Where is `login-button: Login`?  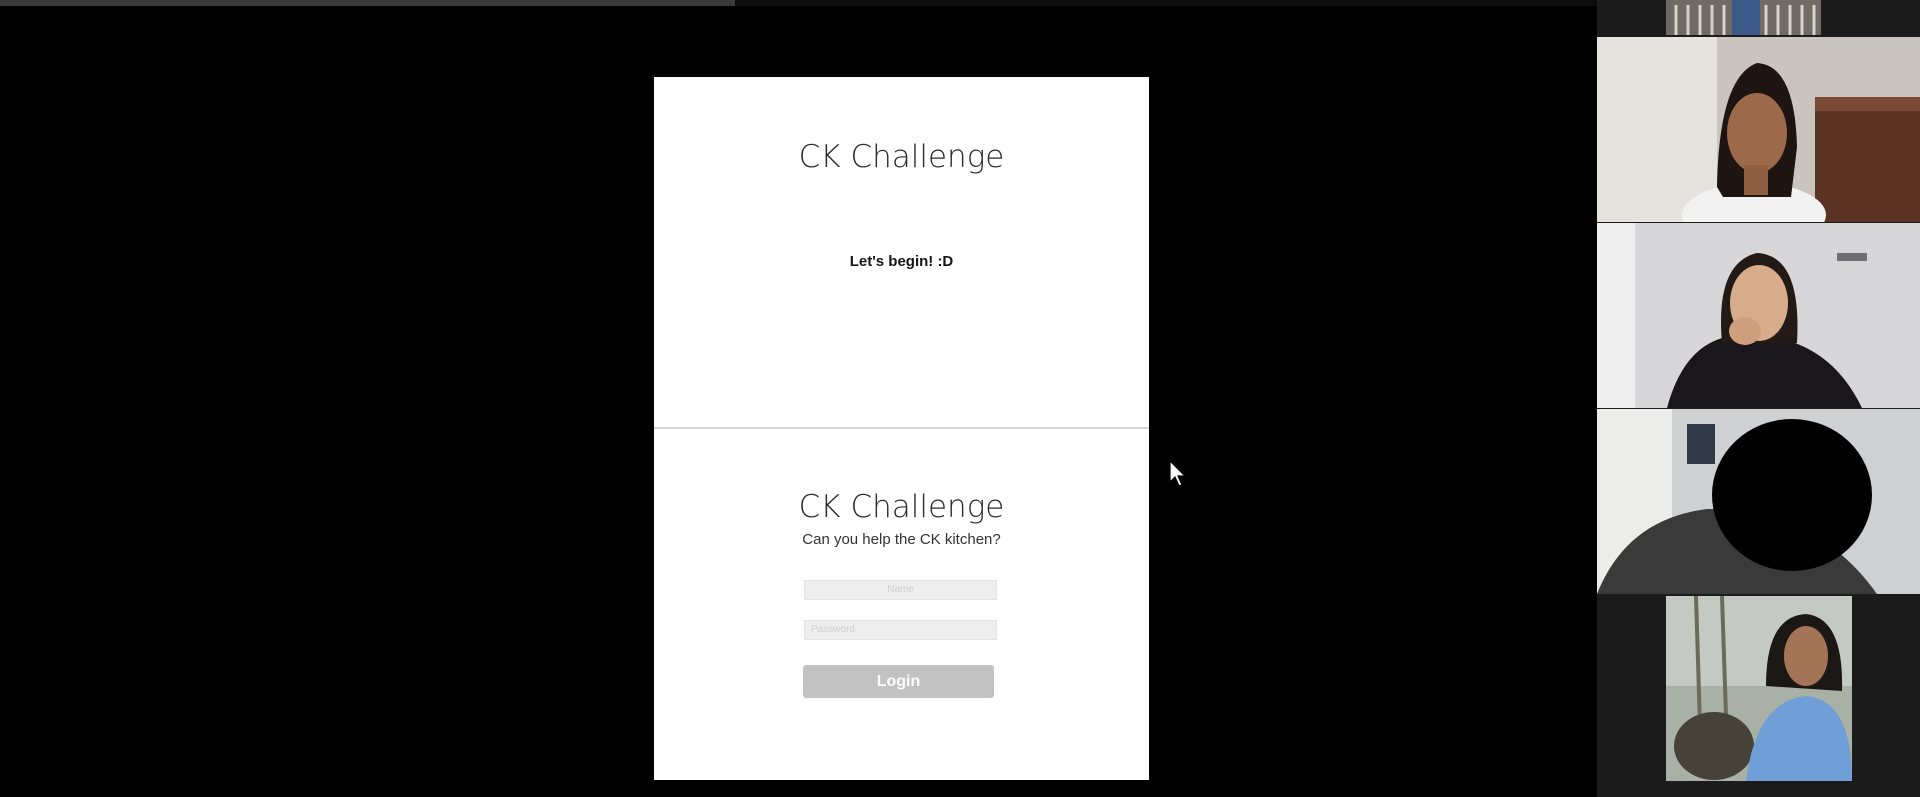 login-button: Login is located at coordinates (898, 681).